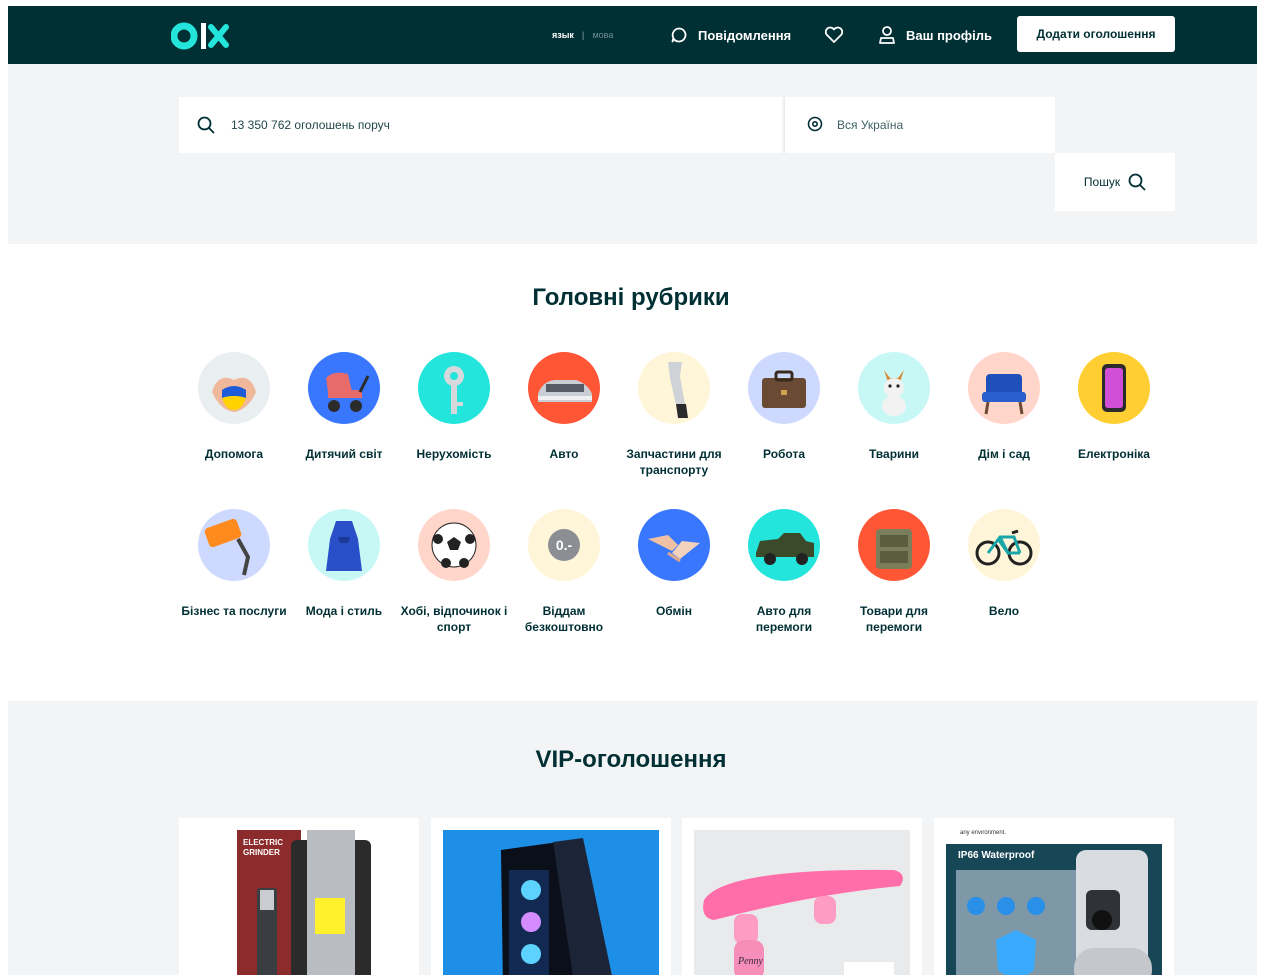  I want to click on category-label: Авто для перемоги, so click(784, 619).